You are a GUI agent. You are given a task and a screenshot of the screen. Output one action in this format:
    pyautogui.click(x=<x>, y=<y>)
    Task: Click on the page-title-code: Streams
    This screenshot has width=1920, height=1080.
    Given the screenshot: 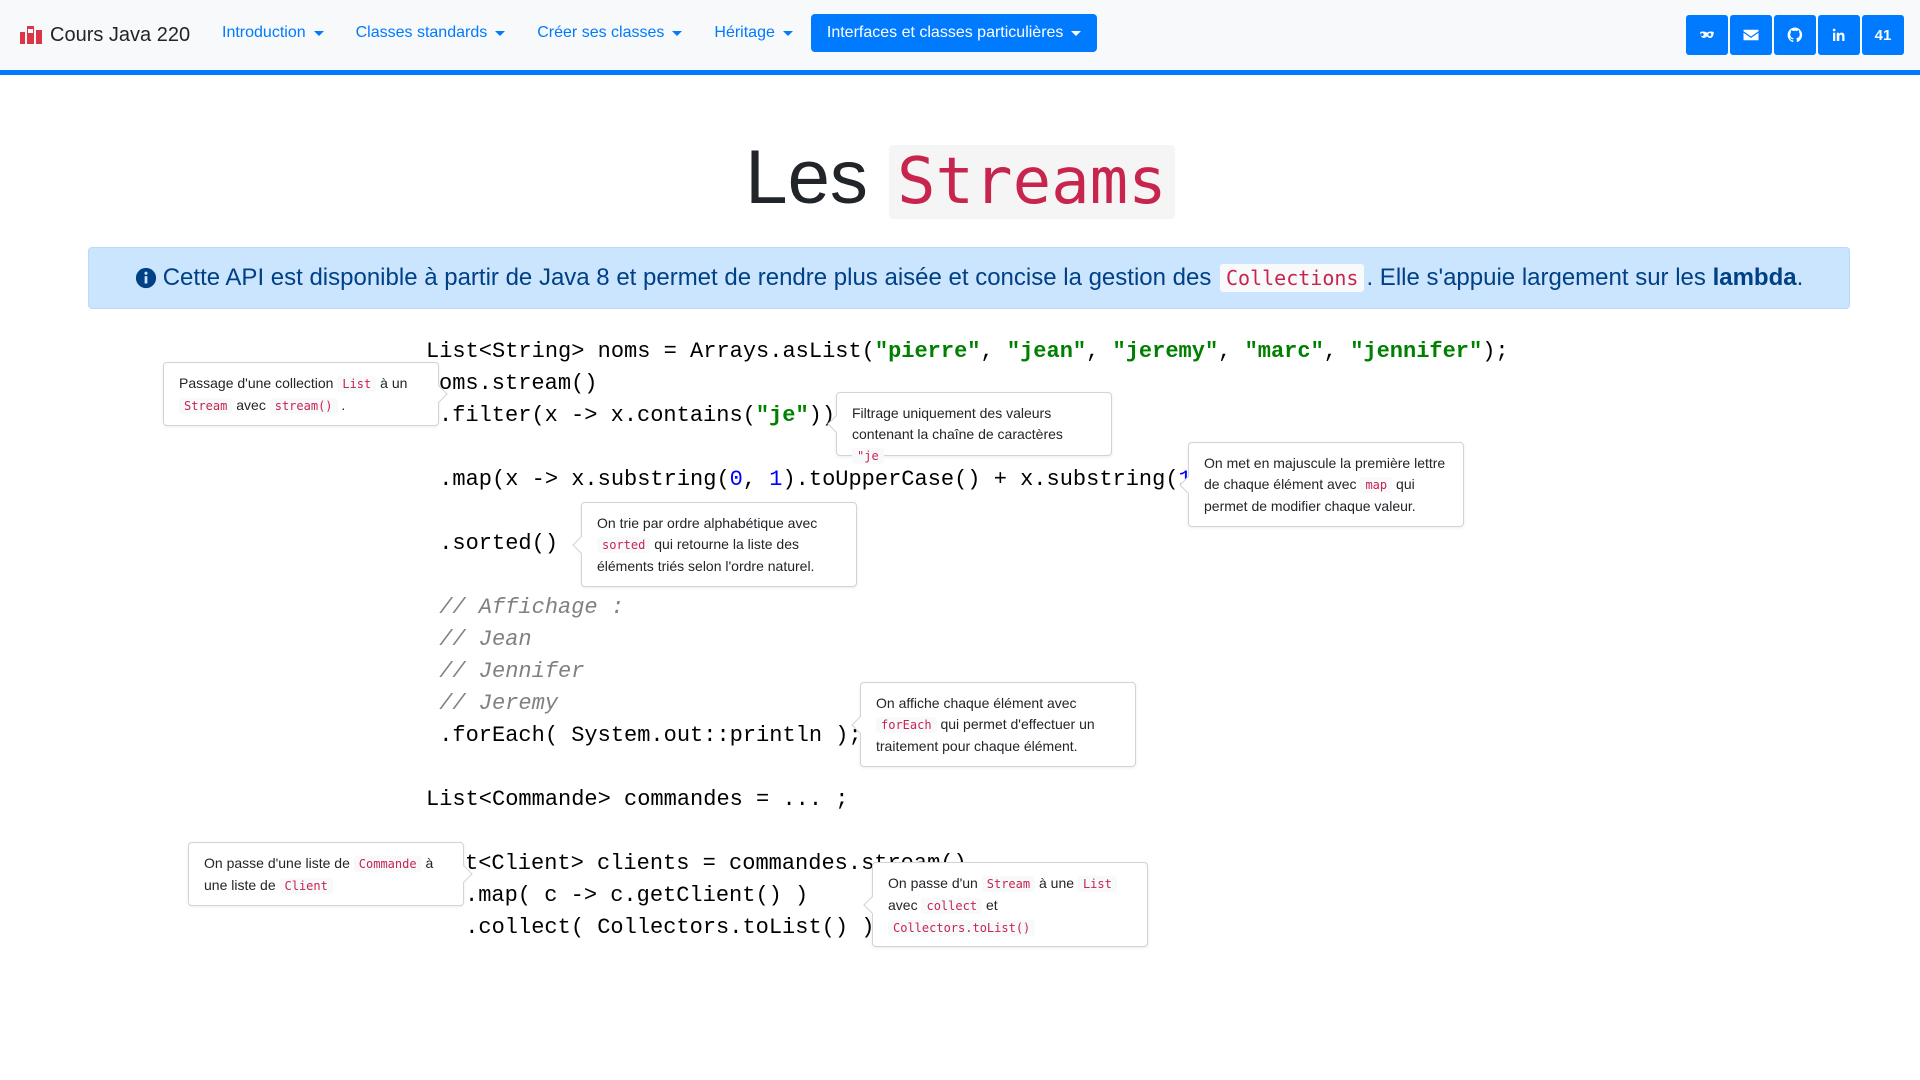 What is the action you would take?
    pyautogui.click(x=1031, y=182)
    